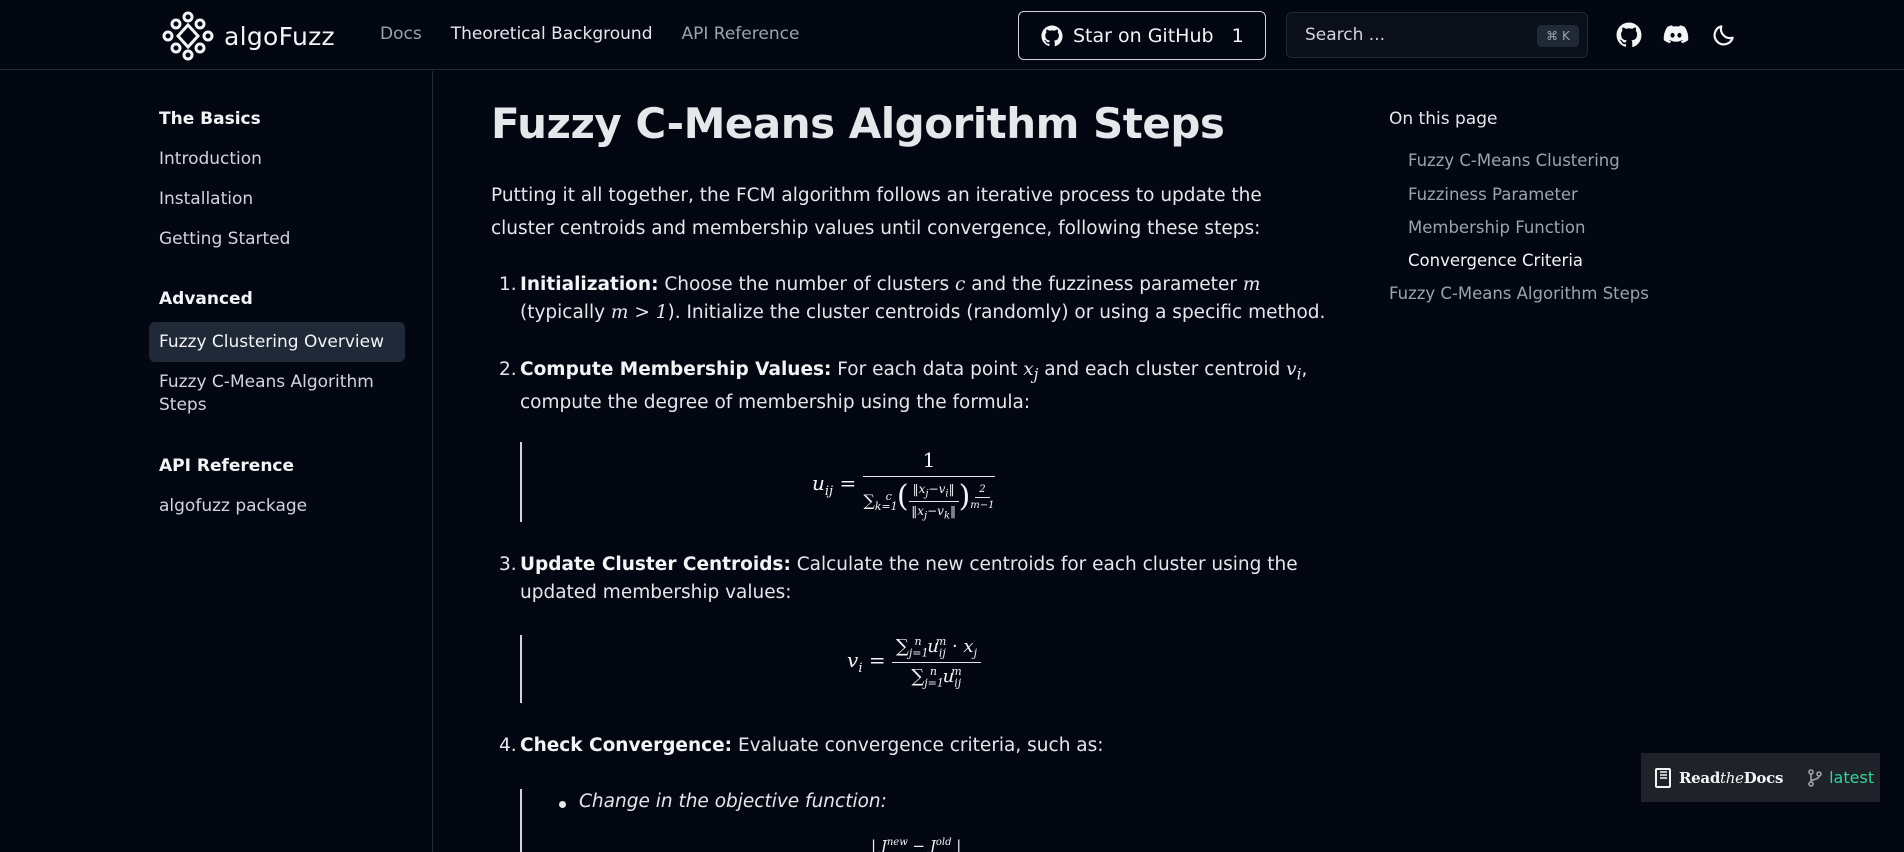 The width and height of the screenshot is (1904, 852). I want to click on sidebar-item-introduction: Introduction, so click(210, 159).